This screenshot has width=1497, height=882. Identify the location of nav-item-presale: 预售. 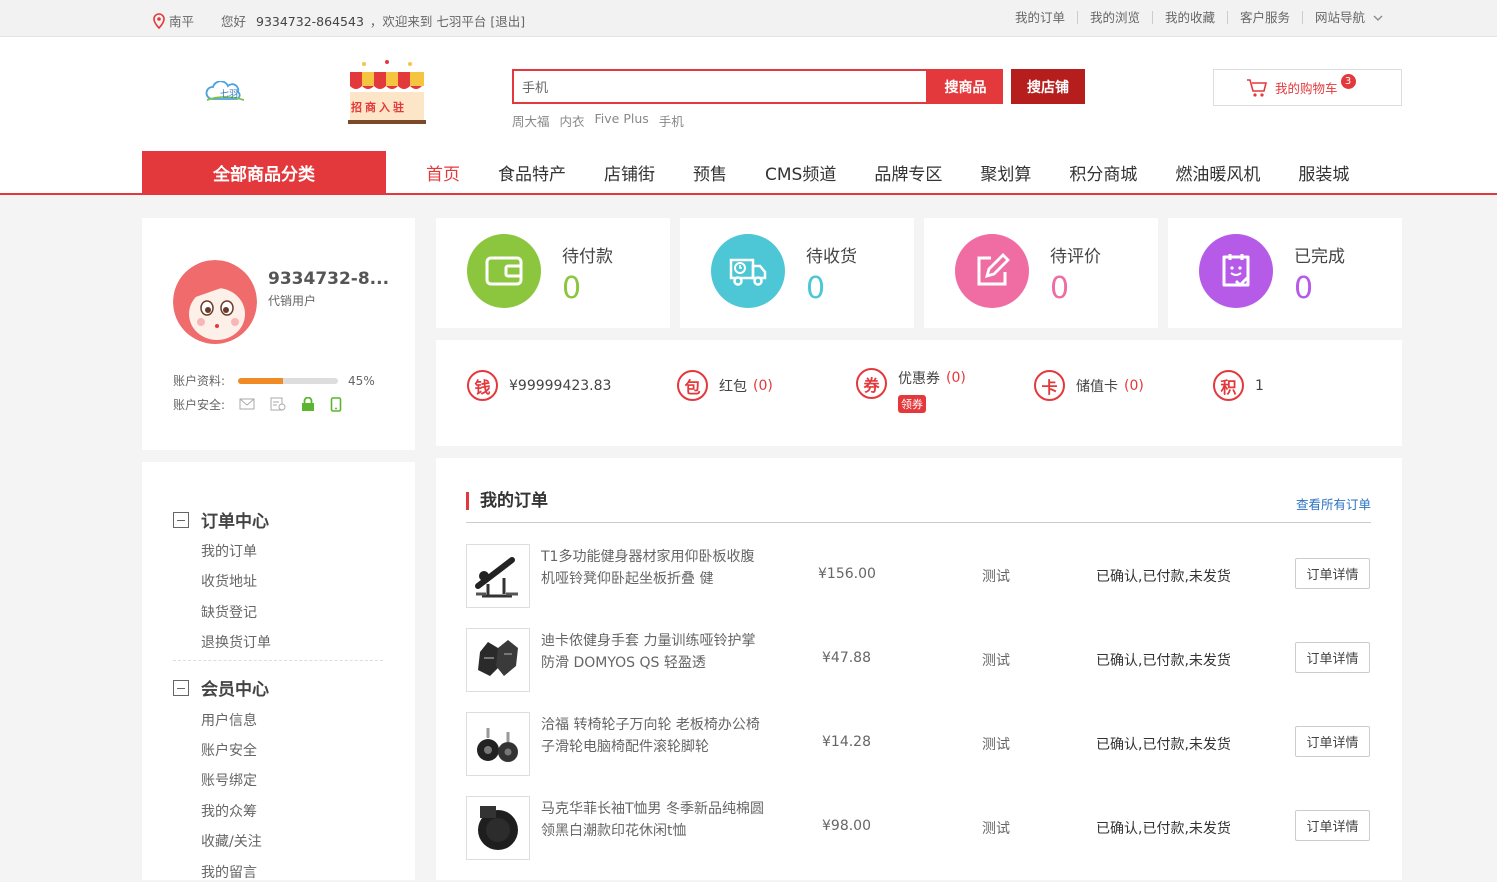
(710, 172).